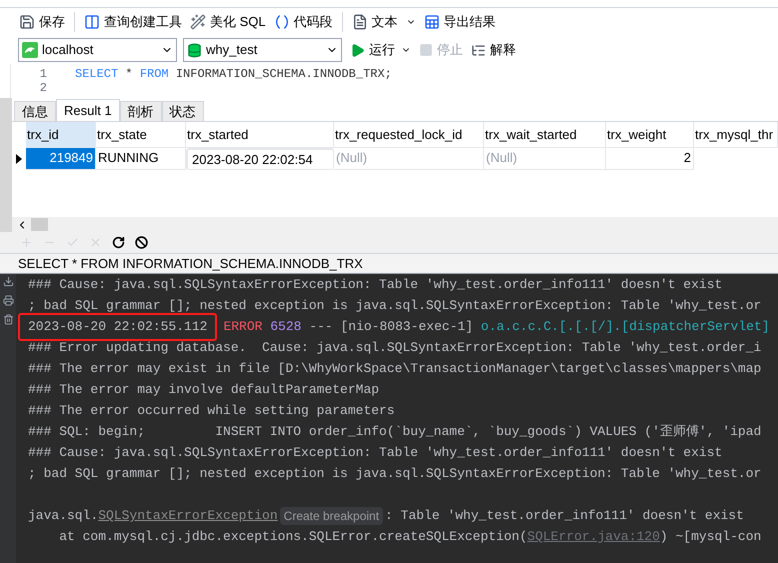 Image resolution: width=778 pixels, height=563 pixels. Describe the element at coordinates (42, 22) in the screenshot. I see `toolbar-button: 保存` at that location.